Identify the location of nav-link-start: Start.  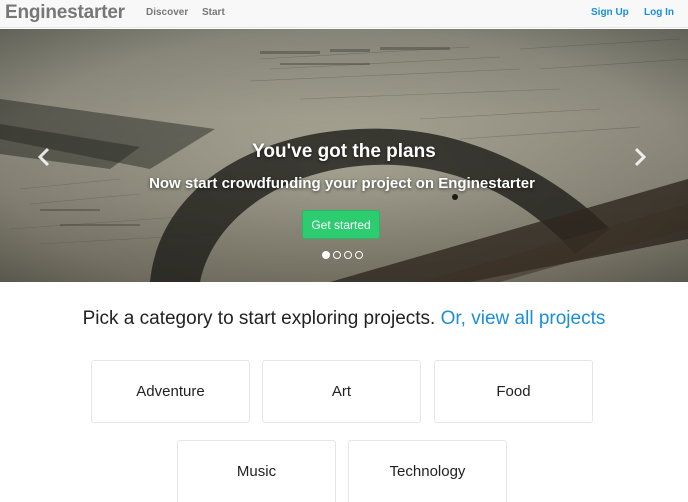
(213, 12).